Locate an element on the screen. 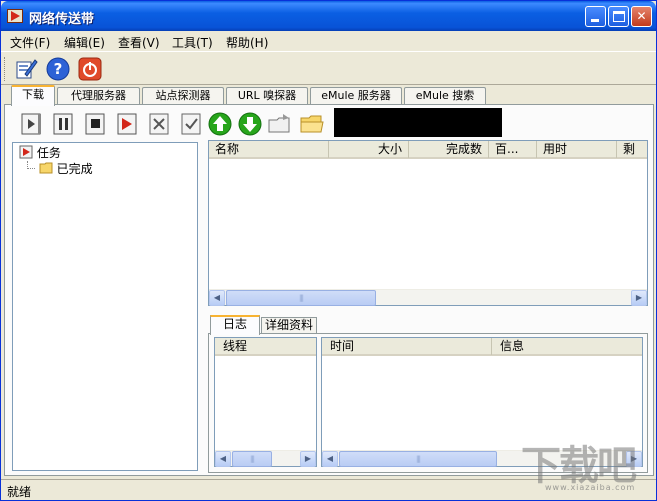 The image size is (657, 501). tree-item-completed: 已完成 is located at coordinates (60, 169).